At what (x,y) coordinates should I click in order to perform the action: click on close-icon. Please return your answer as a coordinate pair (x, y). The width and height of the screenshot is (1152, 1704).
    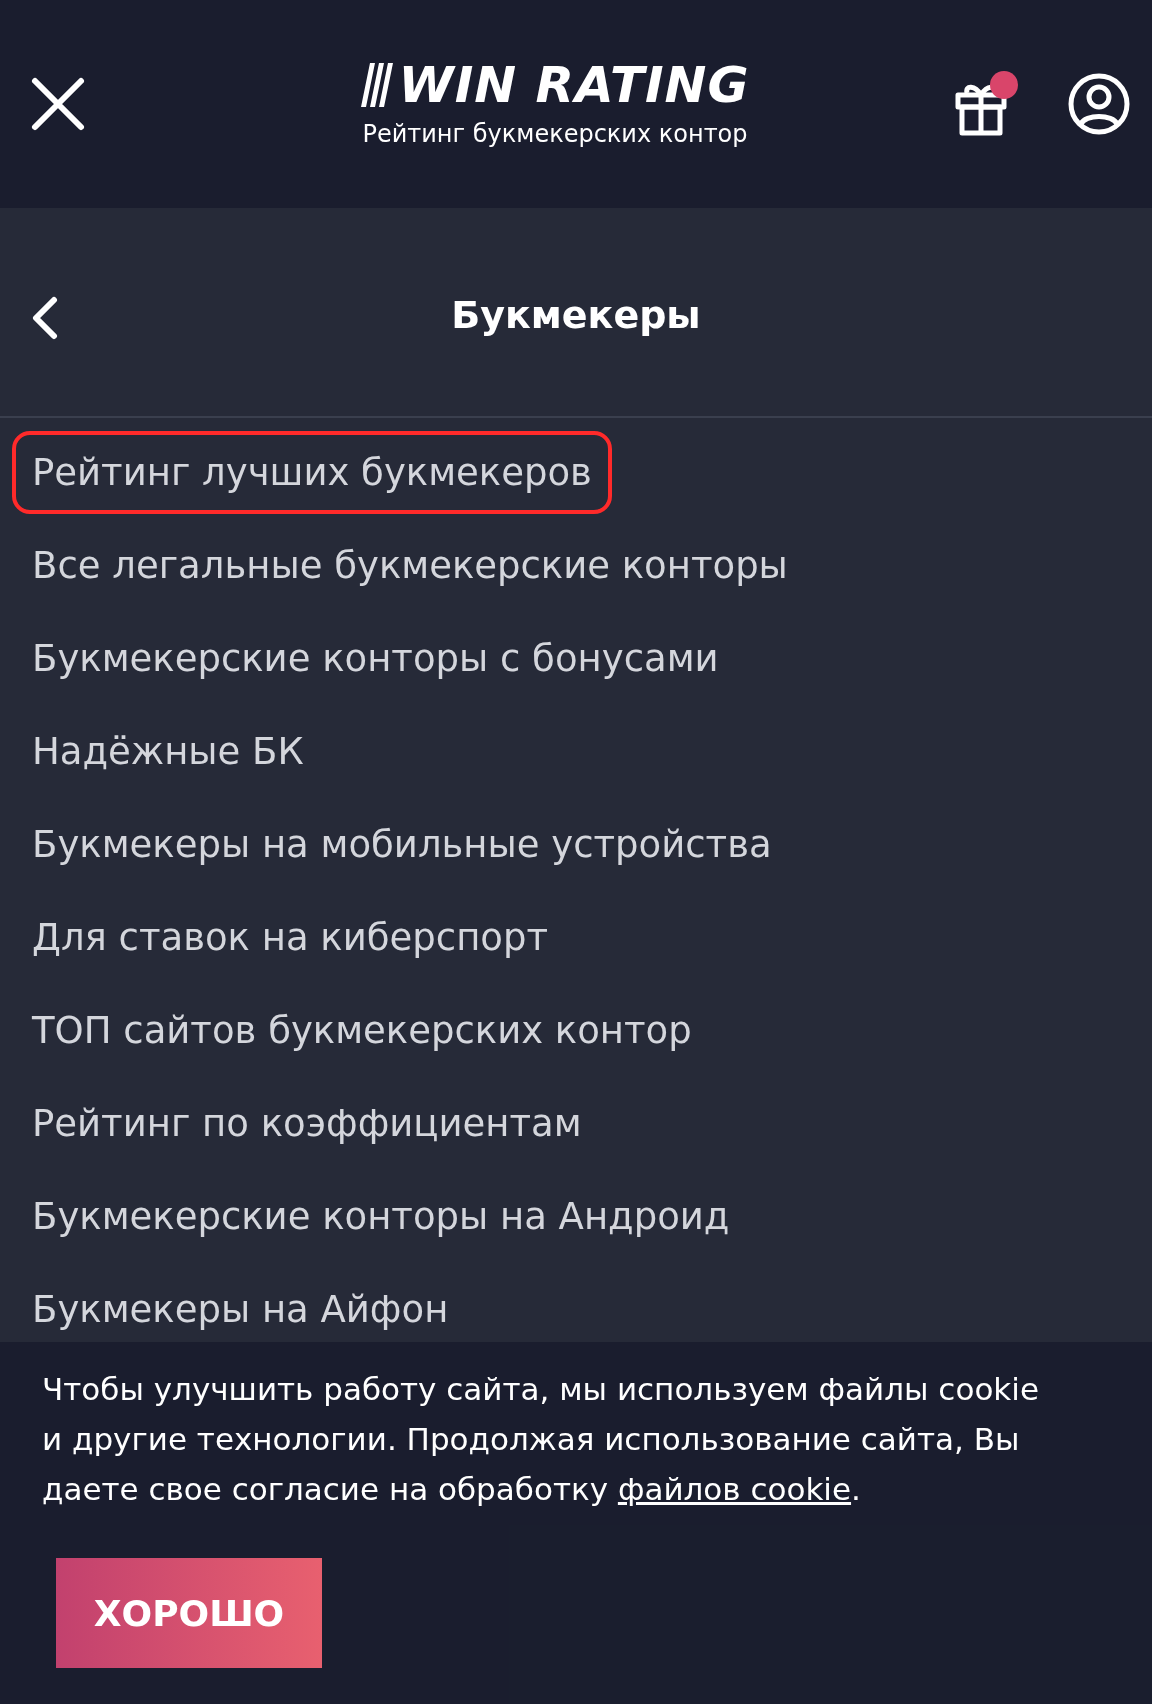
    Looking at the image, I should click on (58, 104).